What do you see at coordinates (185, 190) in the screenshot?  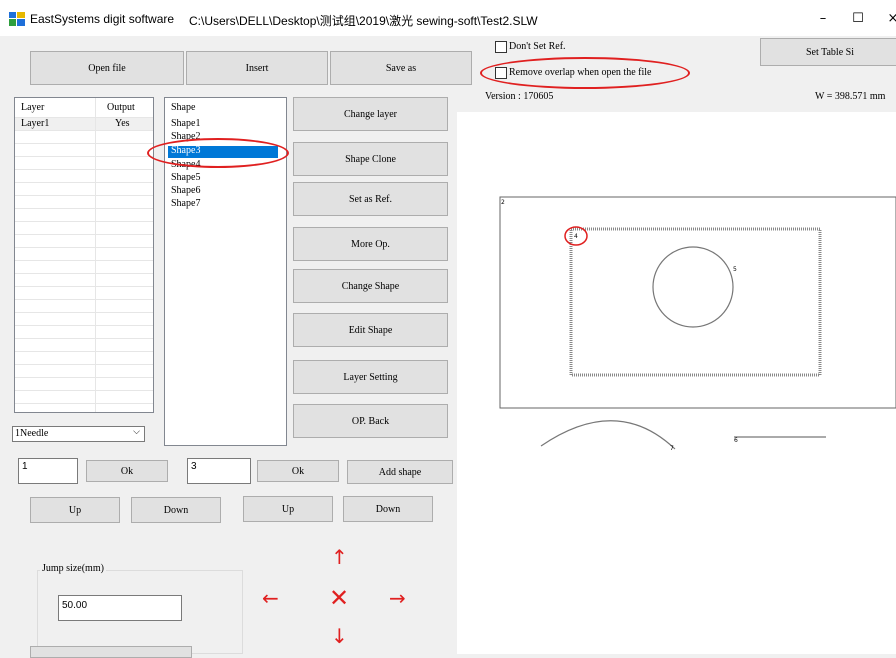 I see `shape-list-item: Shape6` at bounding box center [185, 190].